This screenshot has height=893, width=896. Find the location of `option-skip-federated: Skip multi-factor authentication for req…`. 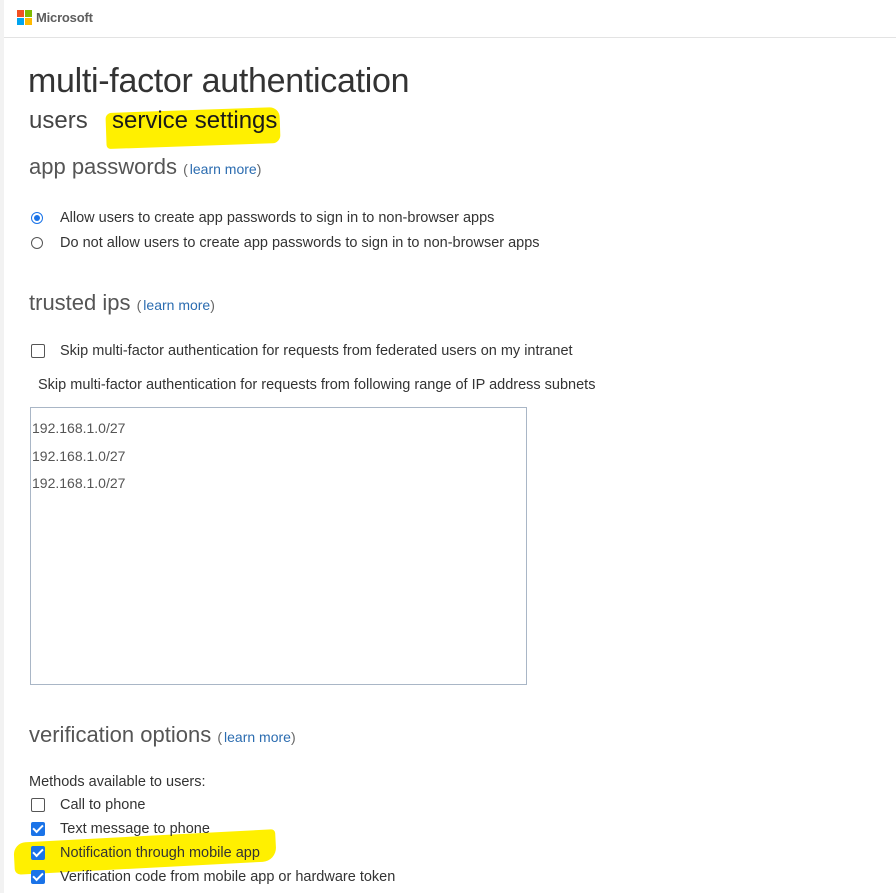

option-skip-federated: Skip multi-factor authentication for req… is located at coordinates (302, 351).